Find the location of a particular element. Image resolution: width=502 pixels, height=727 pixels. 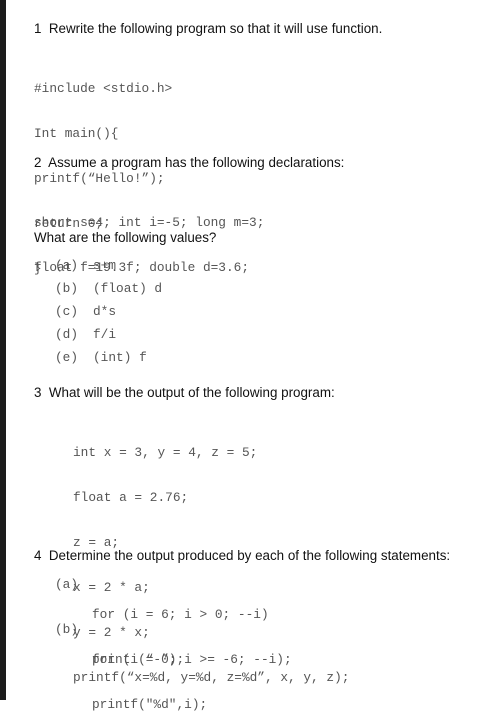

item-label: (d) is located at coordinates (67, 334).